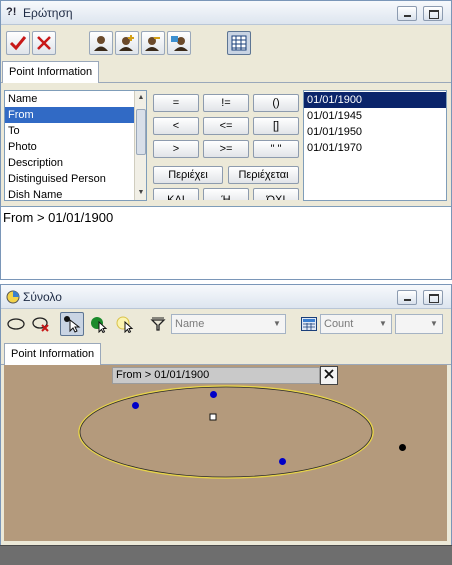 This screenshot has width=452, height=565. I want to click on field-list-scrollbar: ▲ ▼, so click(140, 145).